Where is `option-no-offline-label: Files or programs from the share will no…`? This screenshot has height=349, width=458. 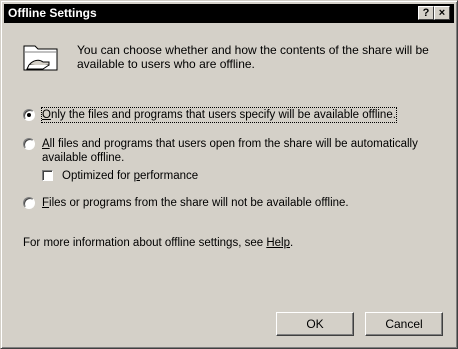 option-no-offline-label: Files or programs from the share will no… is located at coordinates (195, 203).